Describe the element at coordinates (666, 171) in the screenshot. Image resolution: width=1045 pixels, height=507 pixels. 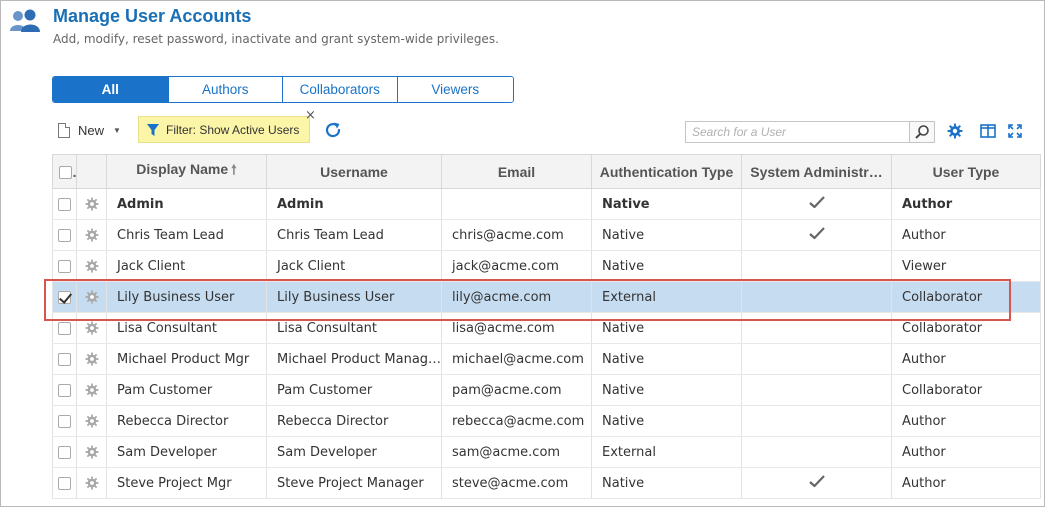
I see `column-header-authentication-type: Authentication Type` at that location.